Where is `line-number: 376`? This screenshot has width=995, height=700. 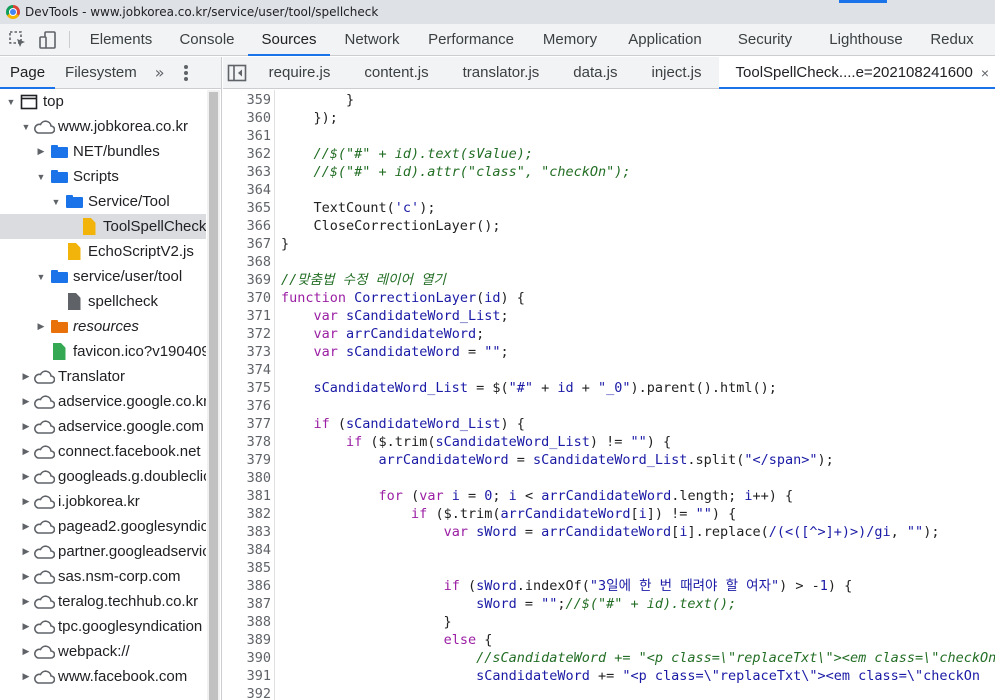
line-number: 376 is located at coordinates (247, 406).